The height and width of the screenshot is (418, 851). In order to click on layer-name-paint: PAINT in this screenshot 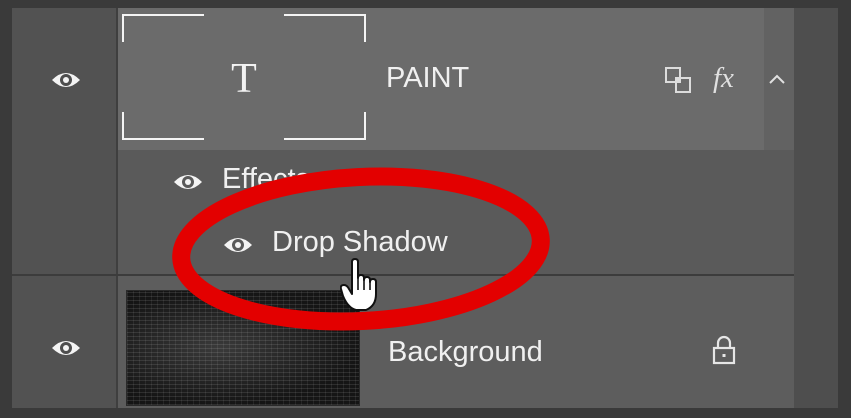, I will do `click(427, 78)`.